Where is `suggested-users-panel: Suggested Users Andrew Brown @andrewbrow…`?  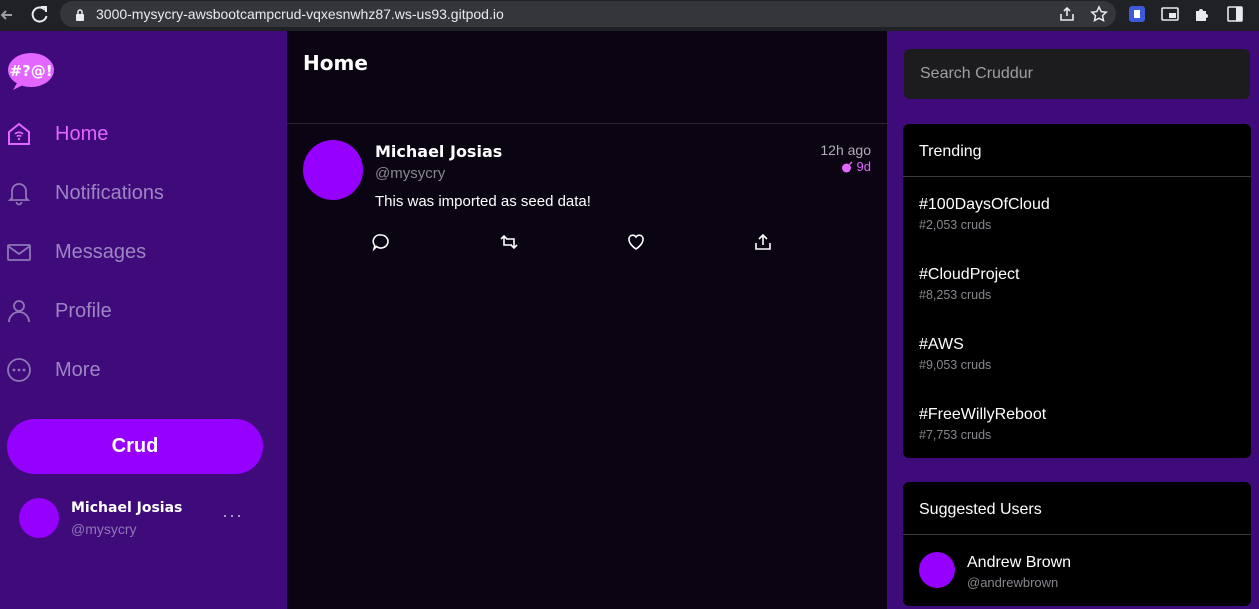
suggested-users-panel: Suggested Users Andrew Brown @andrewbrow… is located at coordinates (1077, 544).